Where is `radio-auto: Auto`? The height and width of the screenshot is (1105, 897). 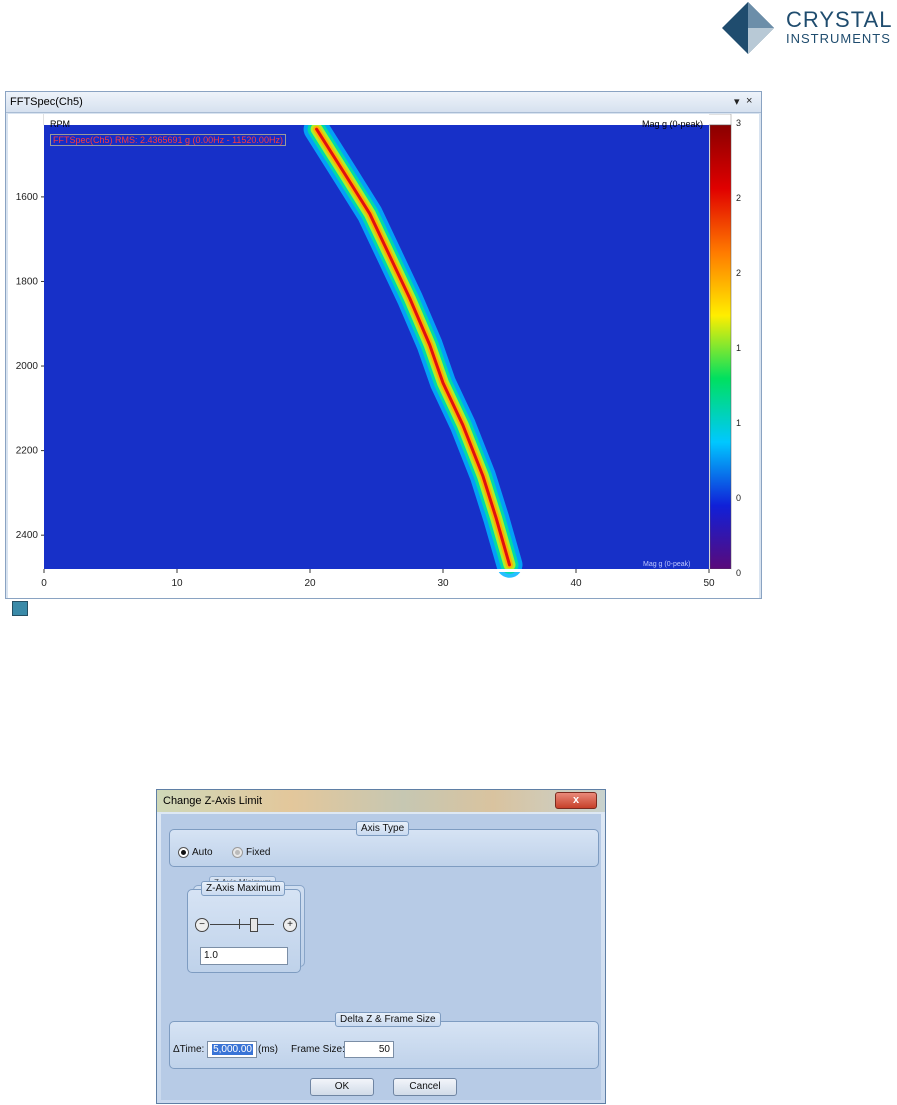 radio-auto: Auto is located at coordinates (195, 852).